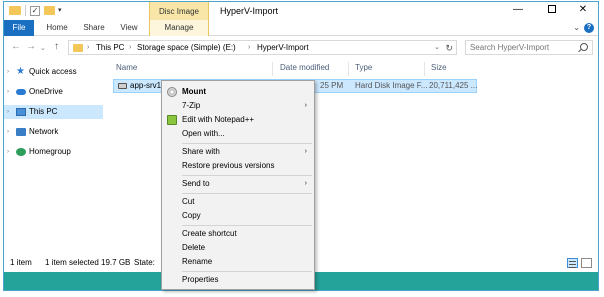  I want to click on search-box, so click(529, 47).